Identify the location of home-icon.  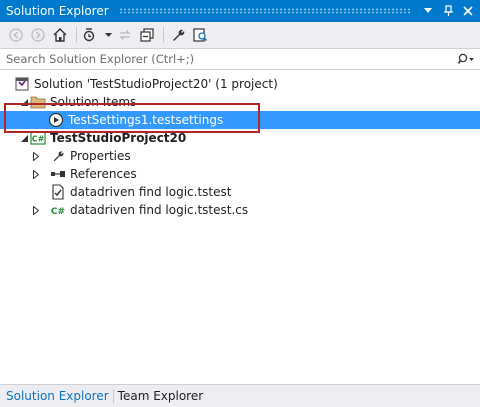
(60, 35).